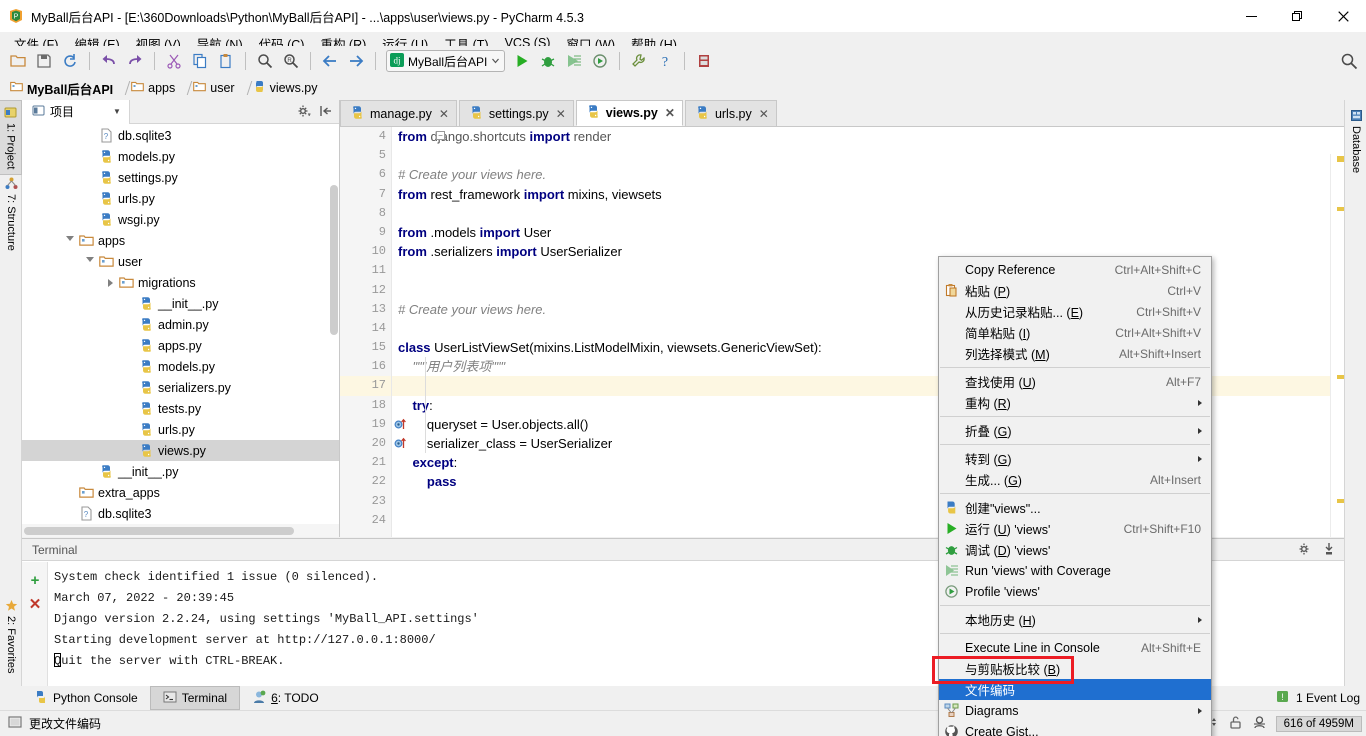  I want to click on tree-node-apps: apps, so click(180, 240).